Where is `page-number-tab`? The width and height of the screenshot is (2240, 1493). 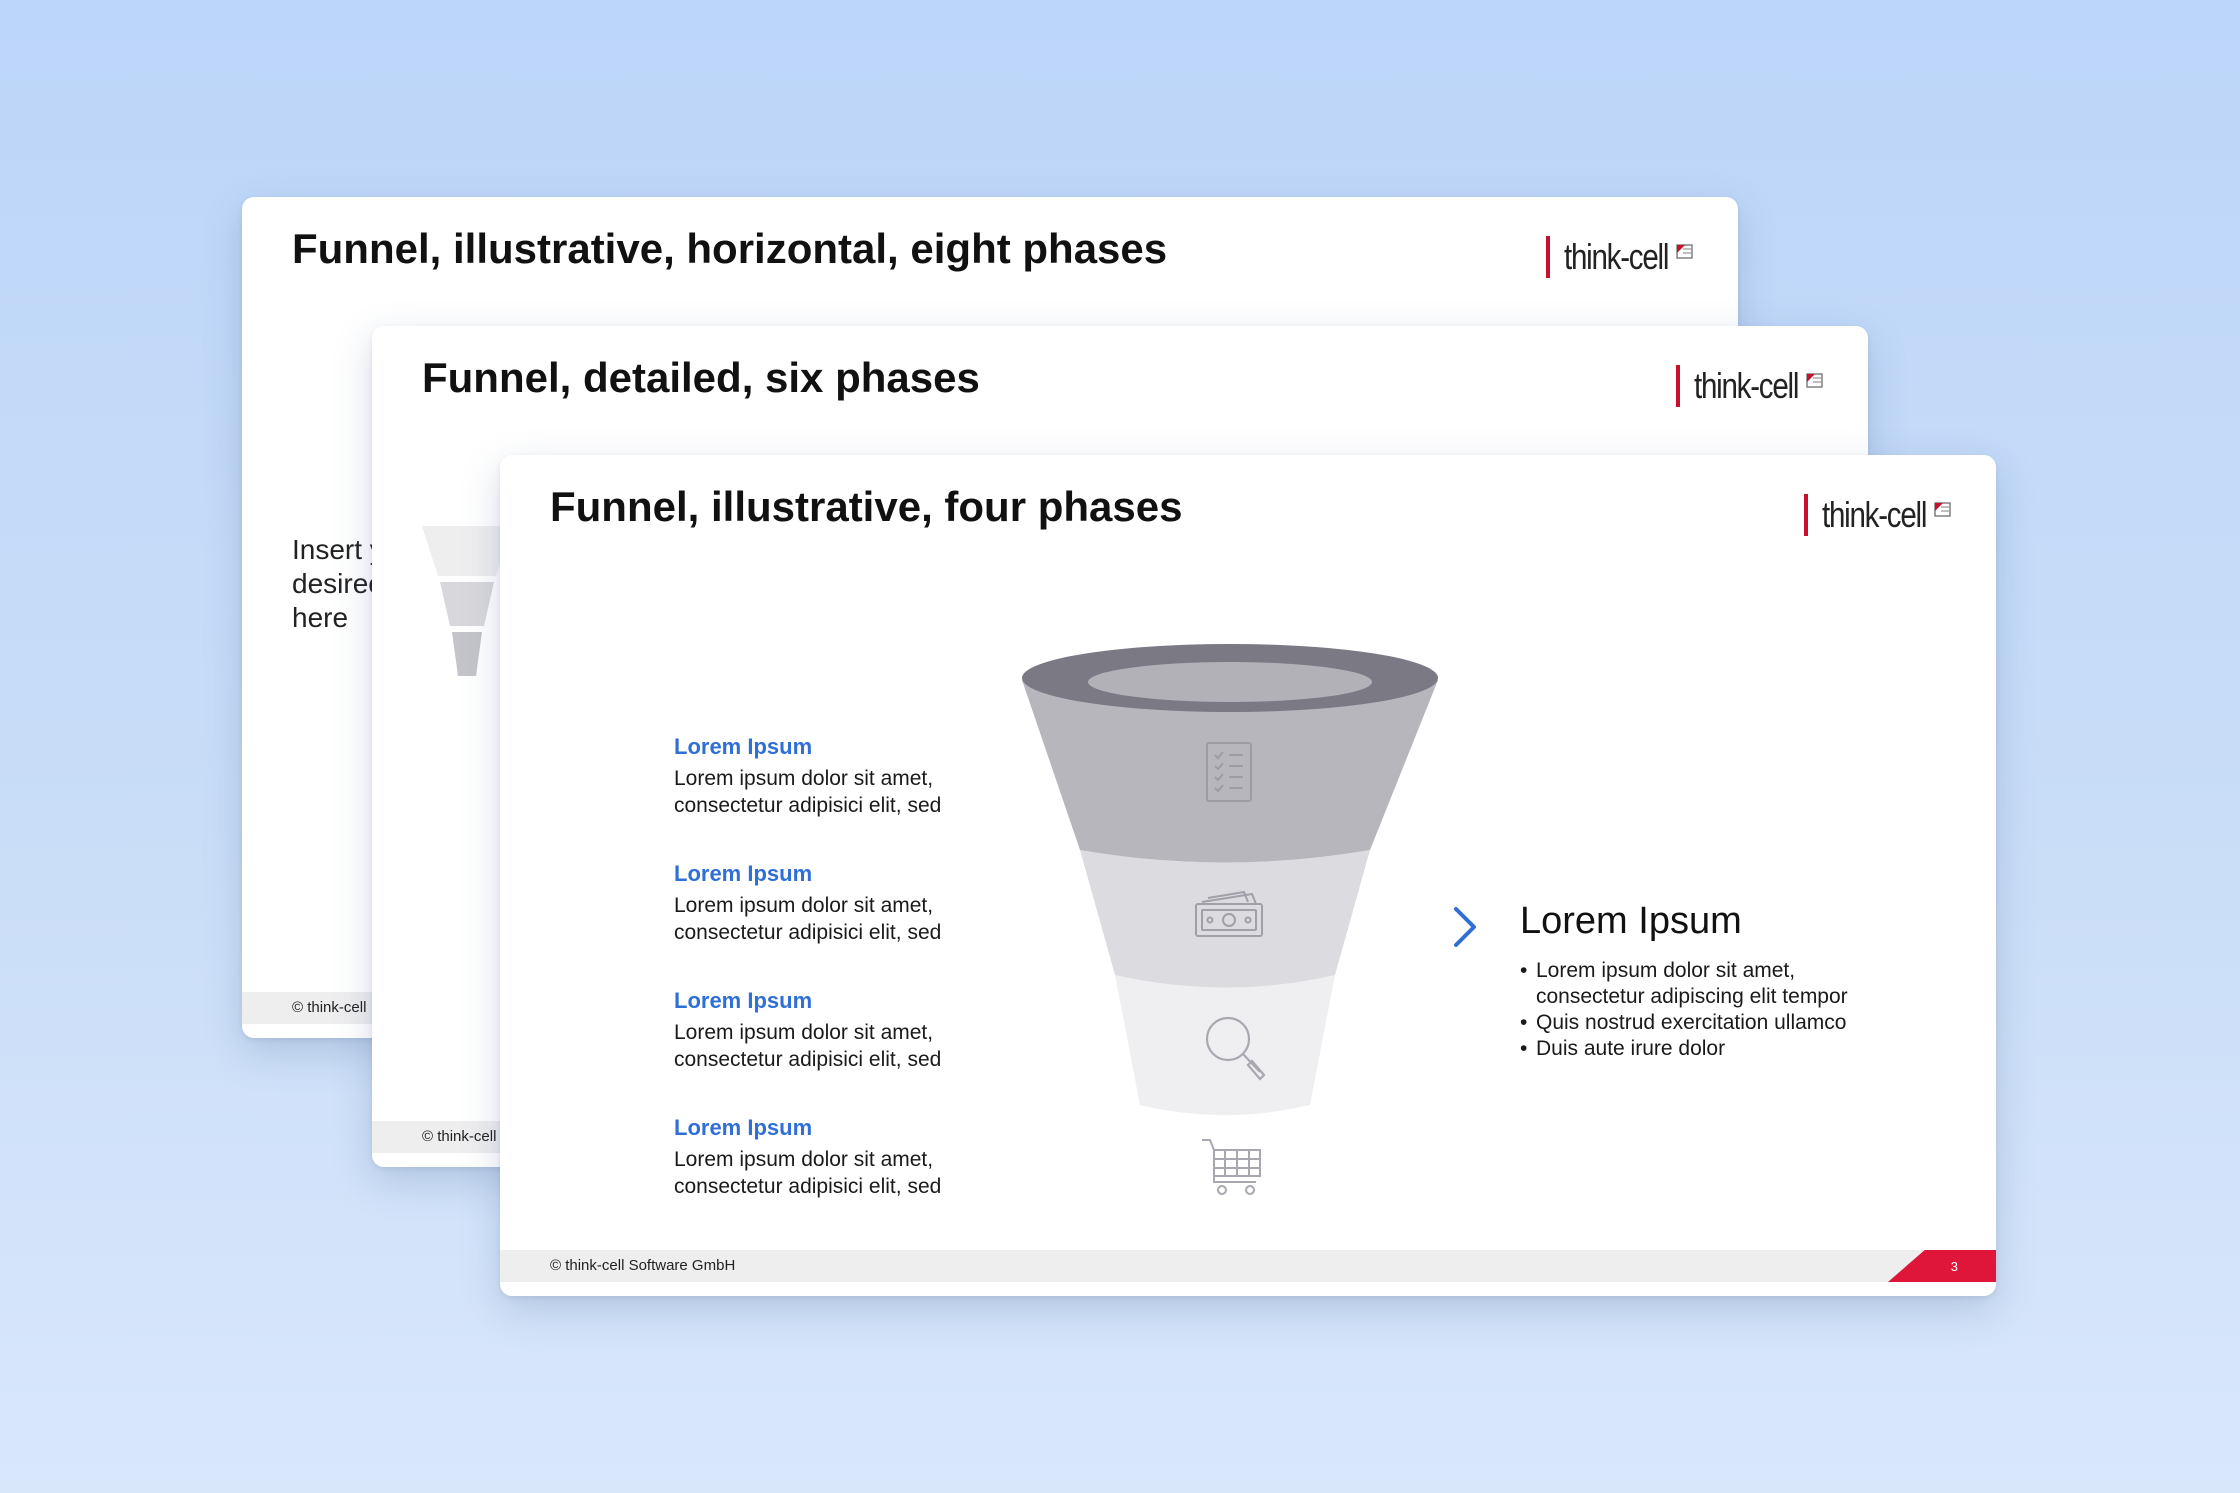
page-number-tab is located at coordinates (1942, 1266).